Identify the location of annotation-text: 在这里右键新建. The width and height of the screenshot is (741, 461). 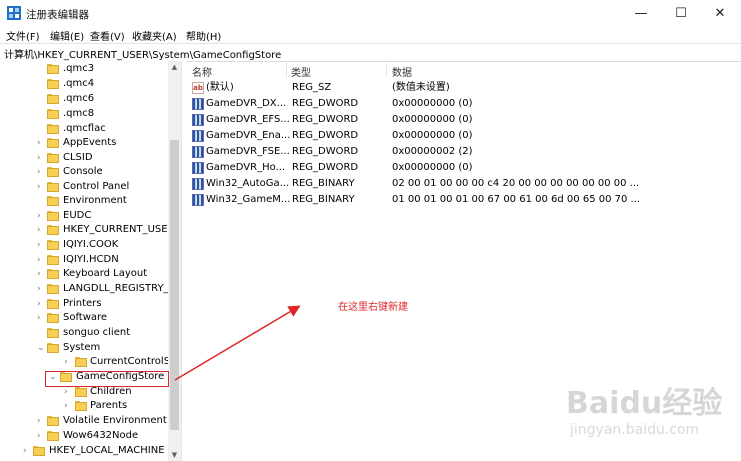
(373, 307).